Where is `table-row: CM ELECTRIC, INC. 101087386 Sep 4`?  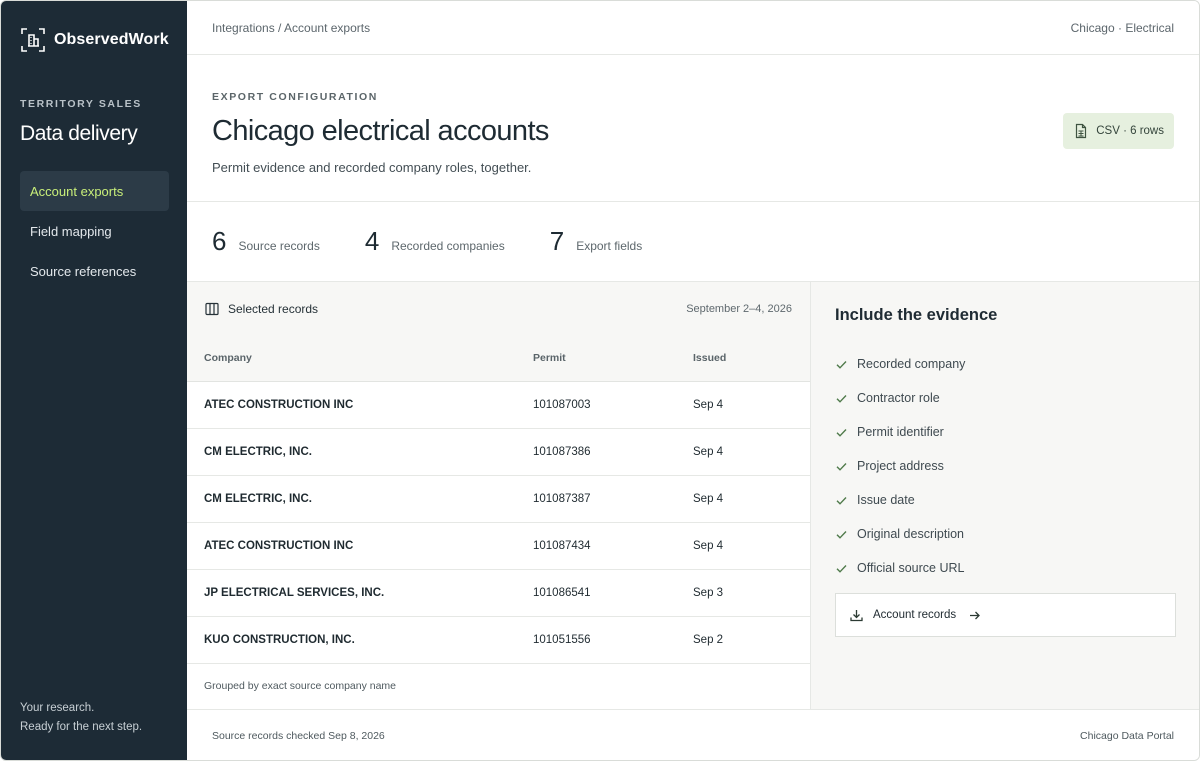
table-row: CM ELECTRIC, INC. 101087386 Sep 4 is located at coordinates (498, 452).